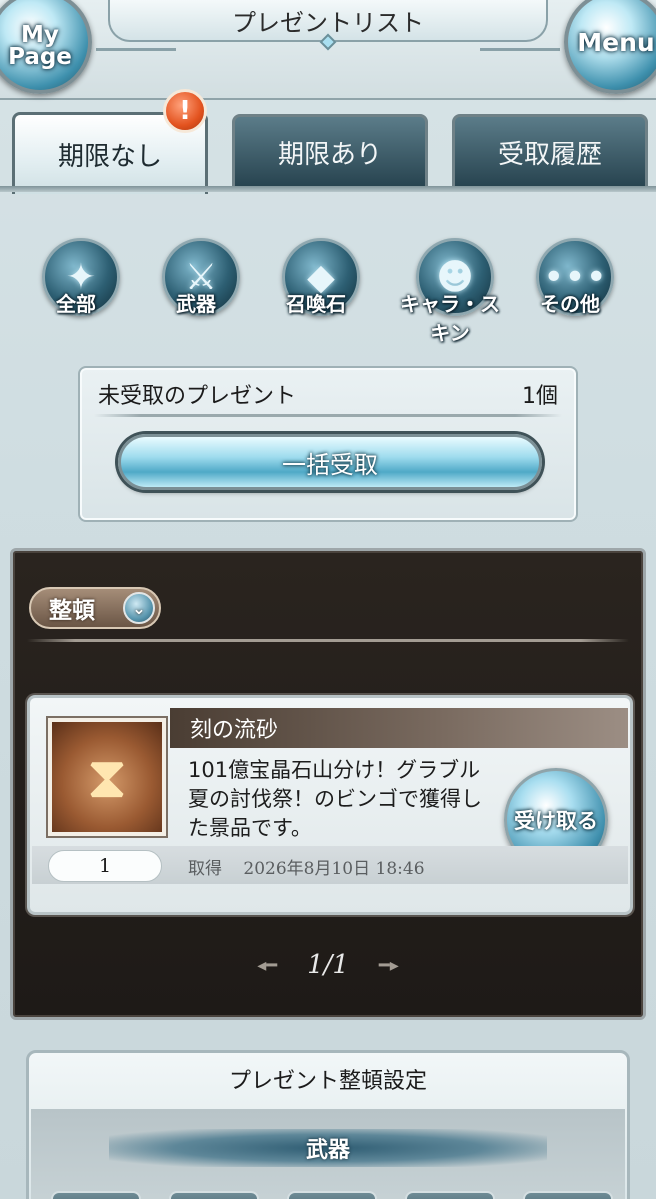 The width and height of the screenshot is (656, 1199). What do you see at coordinates (196, 278) in the screenshot?
I see `category-weapon: ⚔ 武器` at bounding box center [196, 278].